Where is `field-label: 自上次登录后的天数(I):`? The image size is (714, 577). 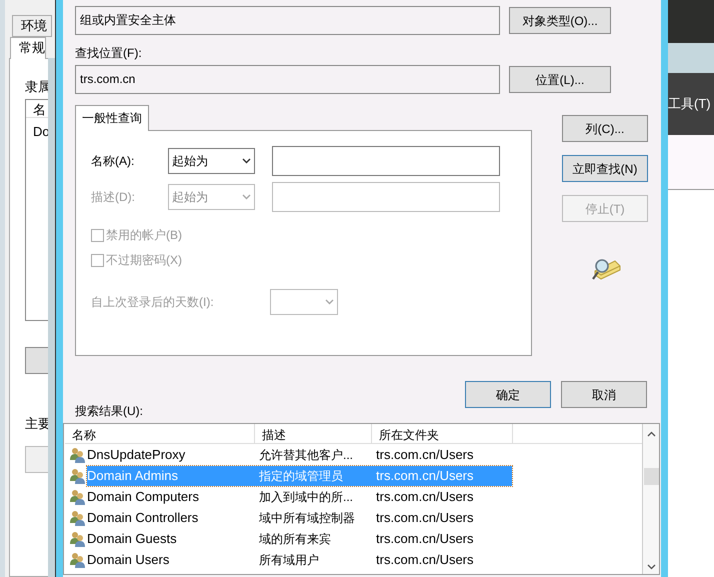 field-label: 自上次登录后的天数(I): is located at coordinates (153, 302).